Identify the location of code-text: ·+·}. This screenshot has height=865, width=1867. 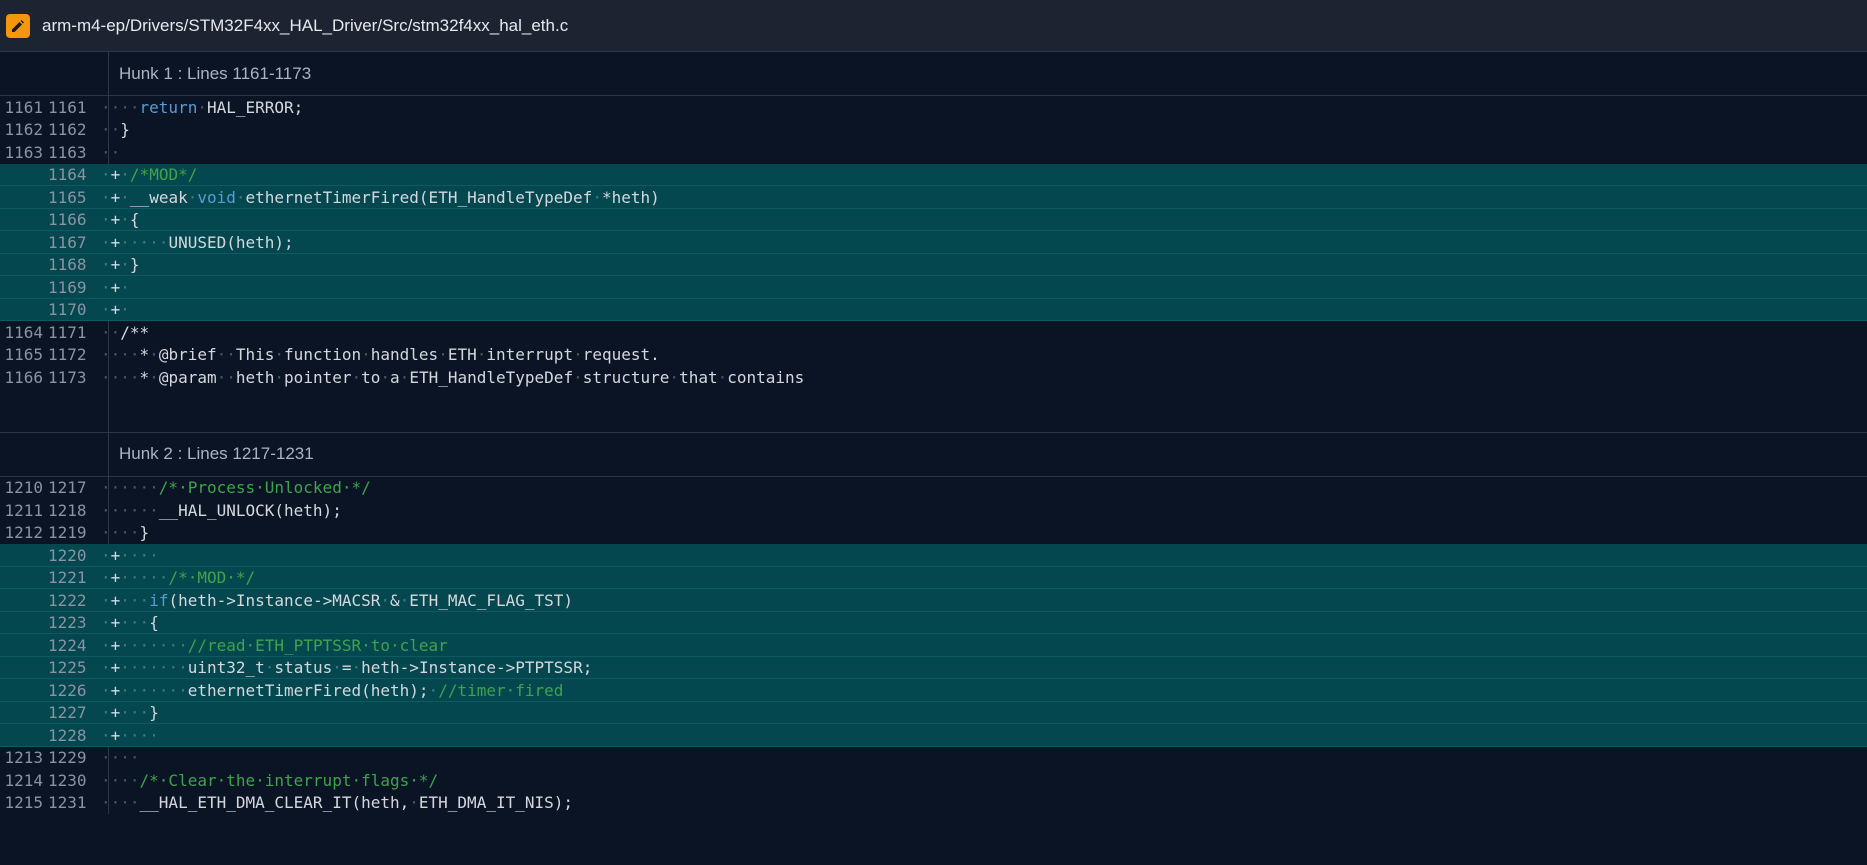
(120, 265).